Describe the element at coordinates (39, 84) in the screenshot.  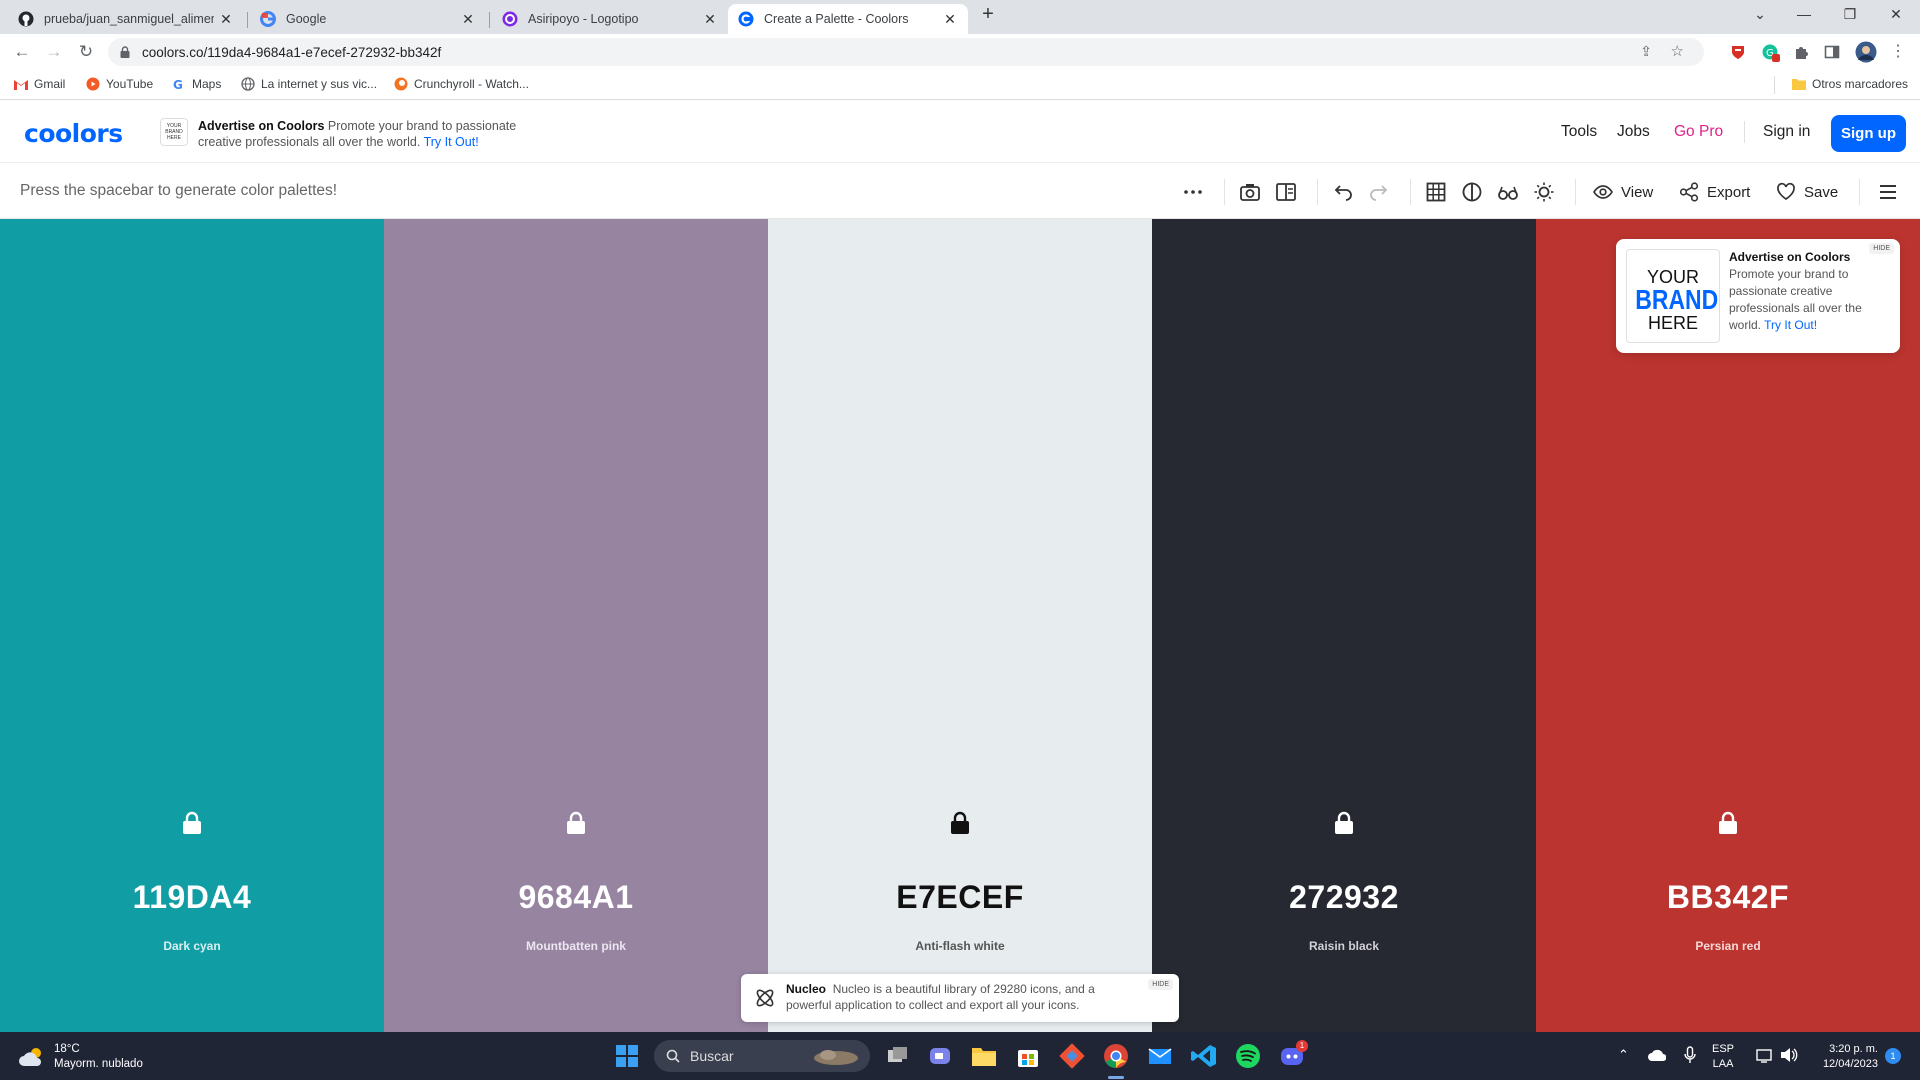
I see `bookmark-gmail: Gmail` at that location.